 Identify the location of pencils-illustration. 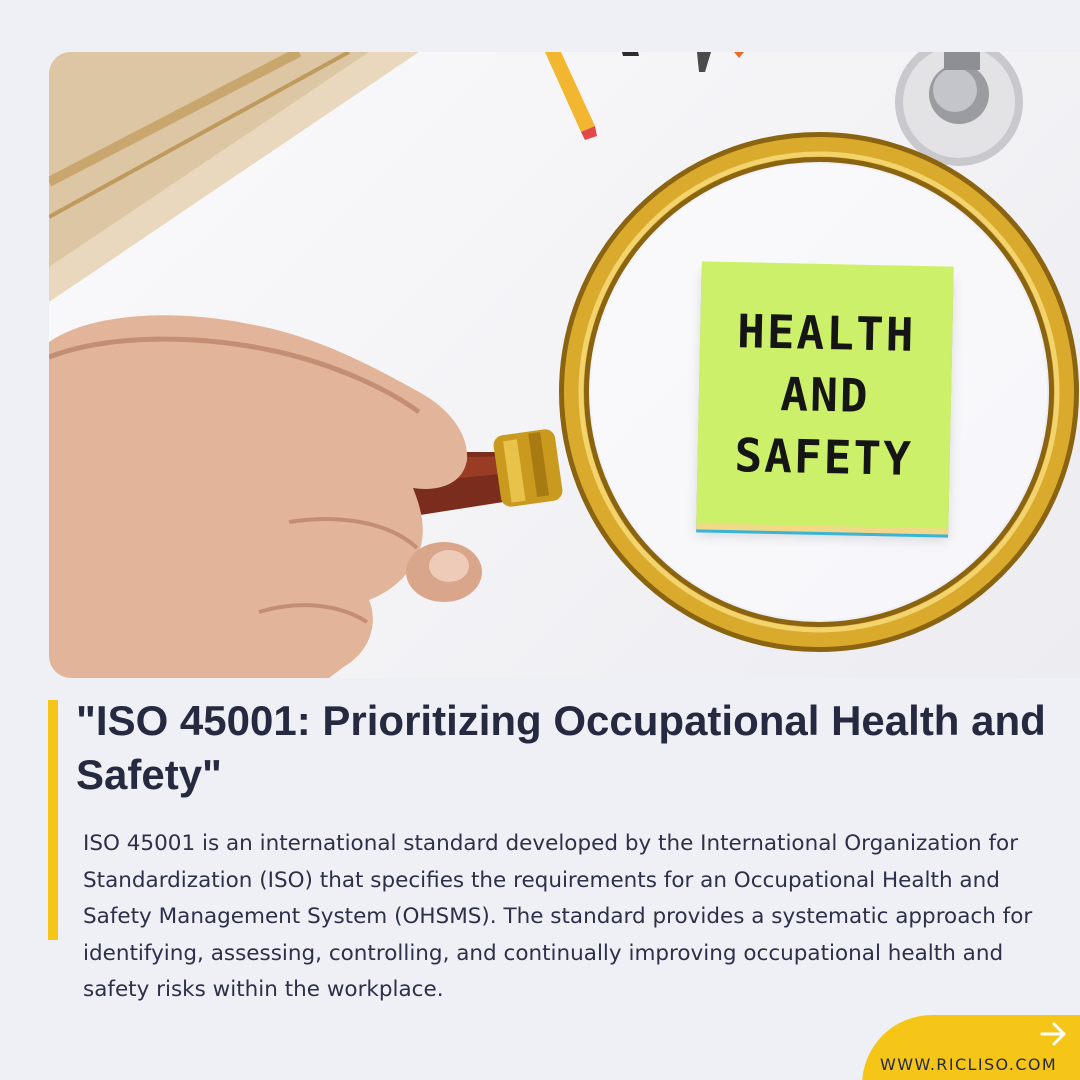
(644, 96).